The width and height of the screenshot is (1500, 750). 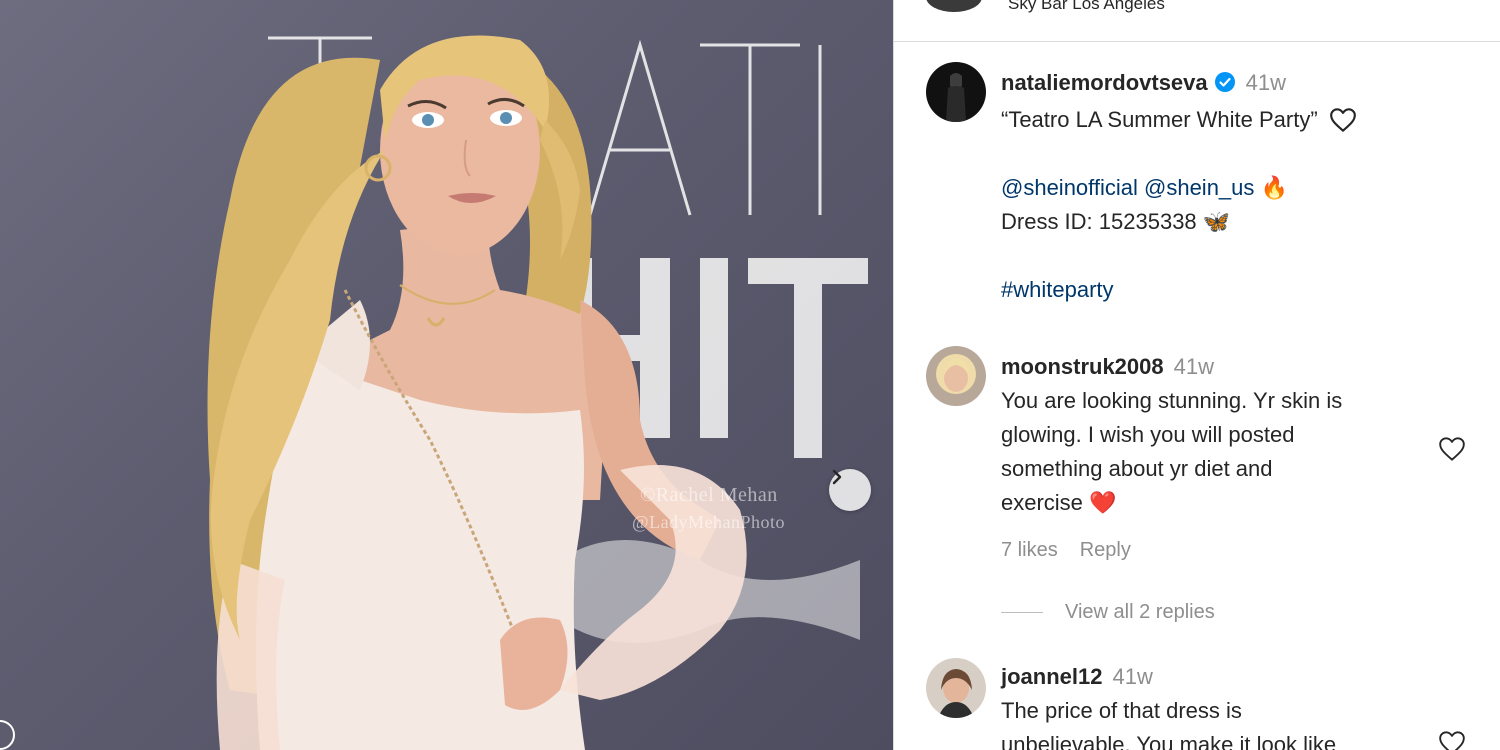 What do you see at coordinates (850, 490) in the screenshot?
I see `next-photo-button` at bounding box center [850, 490].